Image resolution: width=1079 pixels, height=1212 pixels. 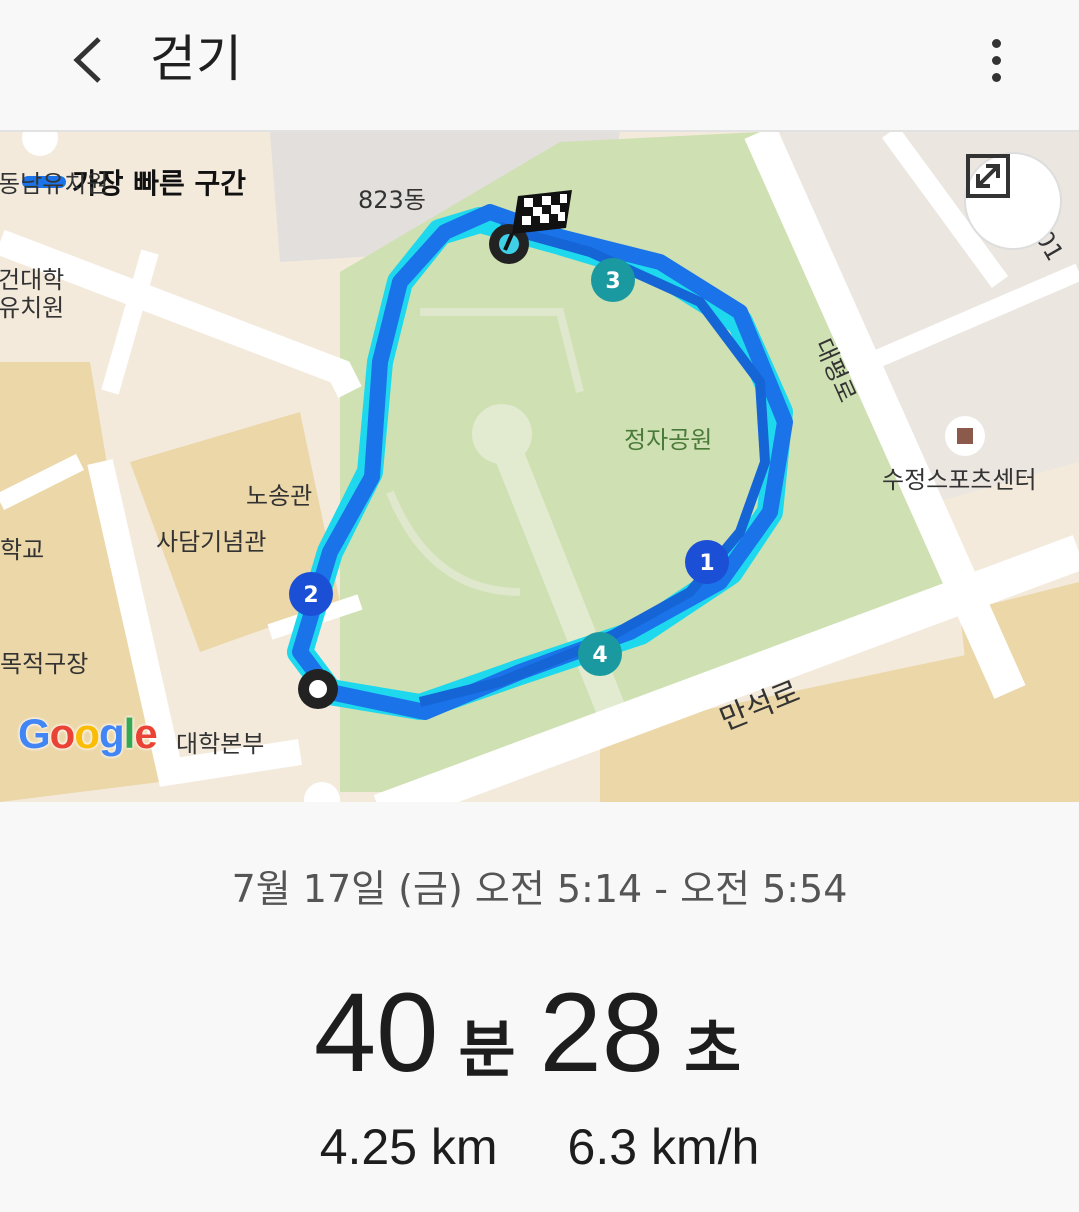 I want to click on expand-map-button, so click(x=1013, y=201).